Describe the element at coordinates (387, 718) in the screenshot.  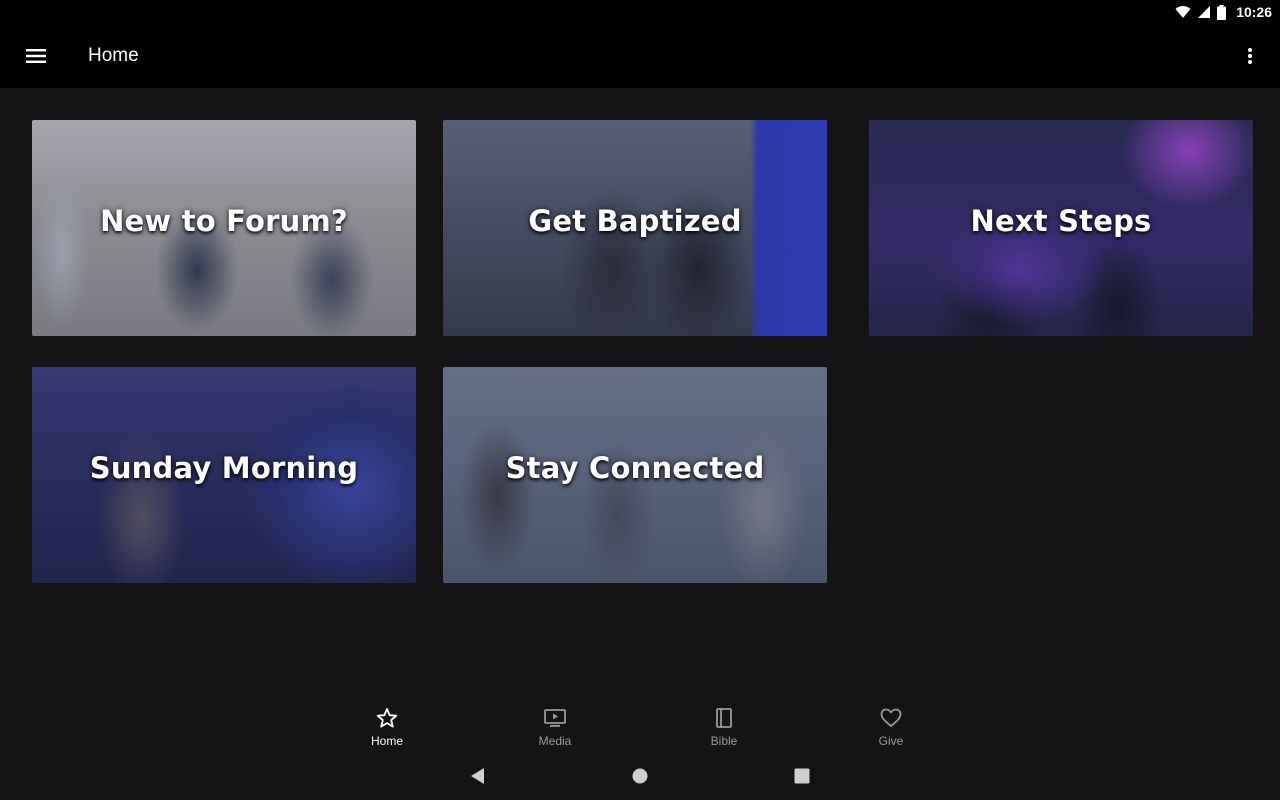
I see `star-icon` at that location.